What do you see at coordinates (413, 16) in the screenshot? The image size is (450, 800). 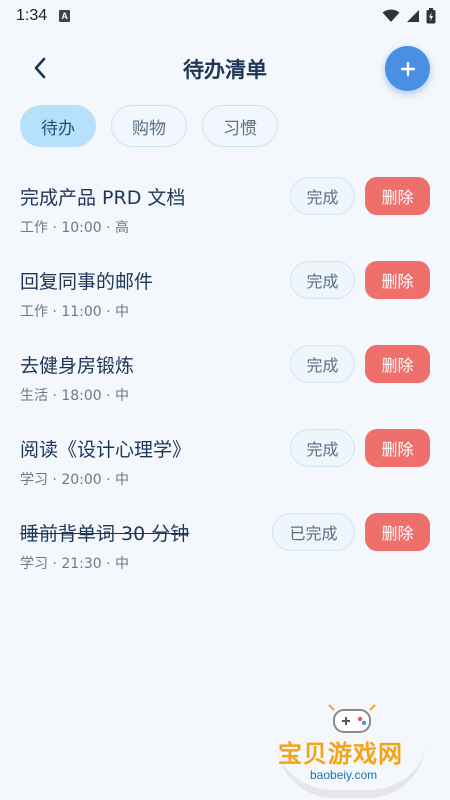 I see `signal-icon` at bounding box center [413, 16].